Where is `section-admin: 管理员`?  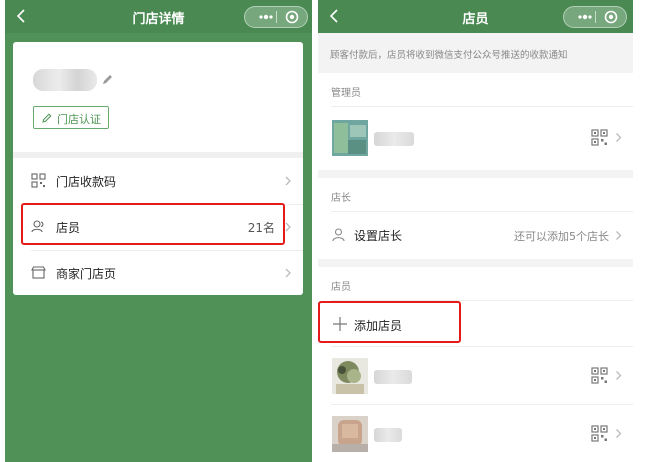
section-admin: 管理员 is located at coordinates (475, 89).